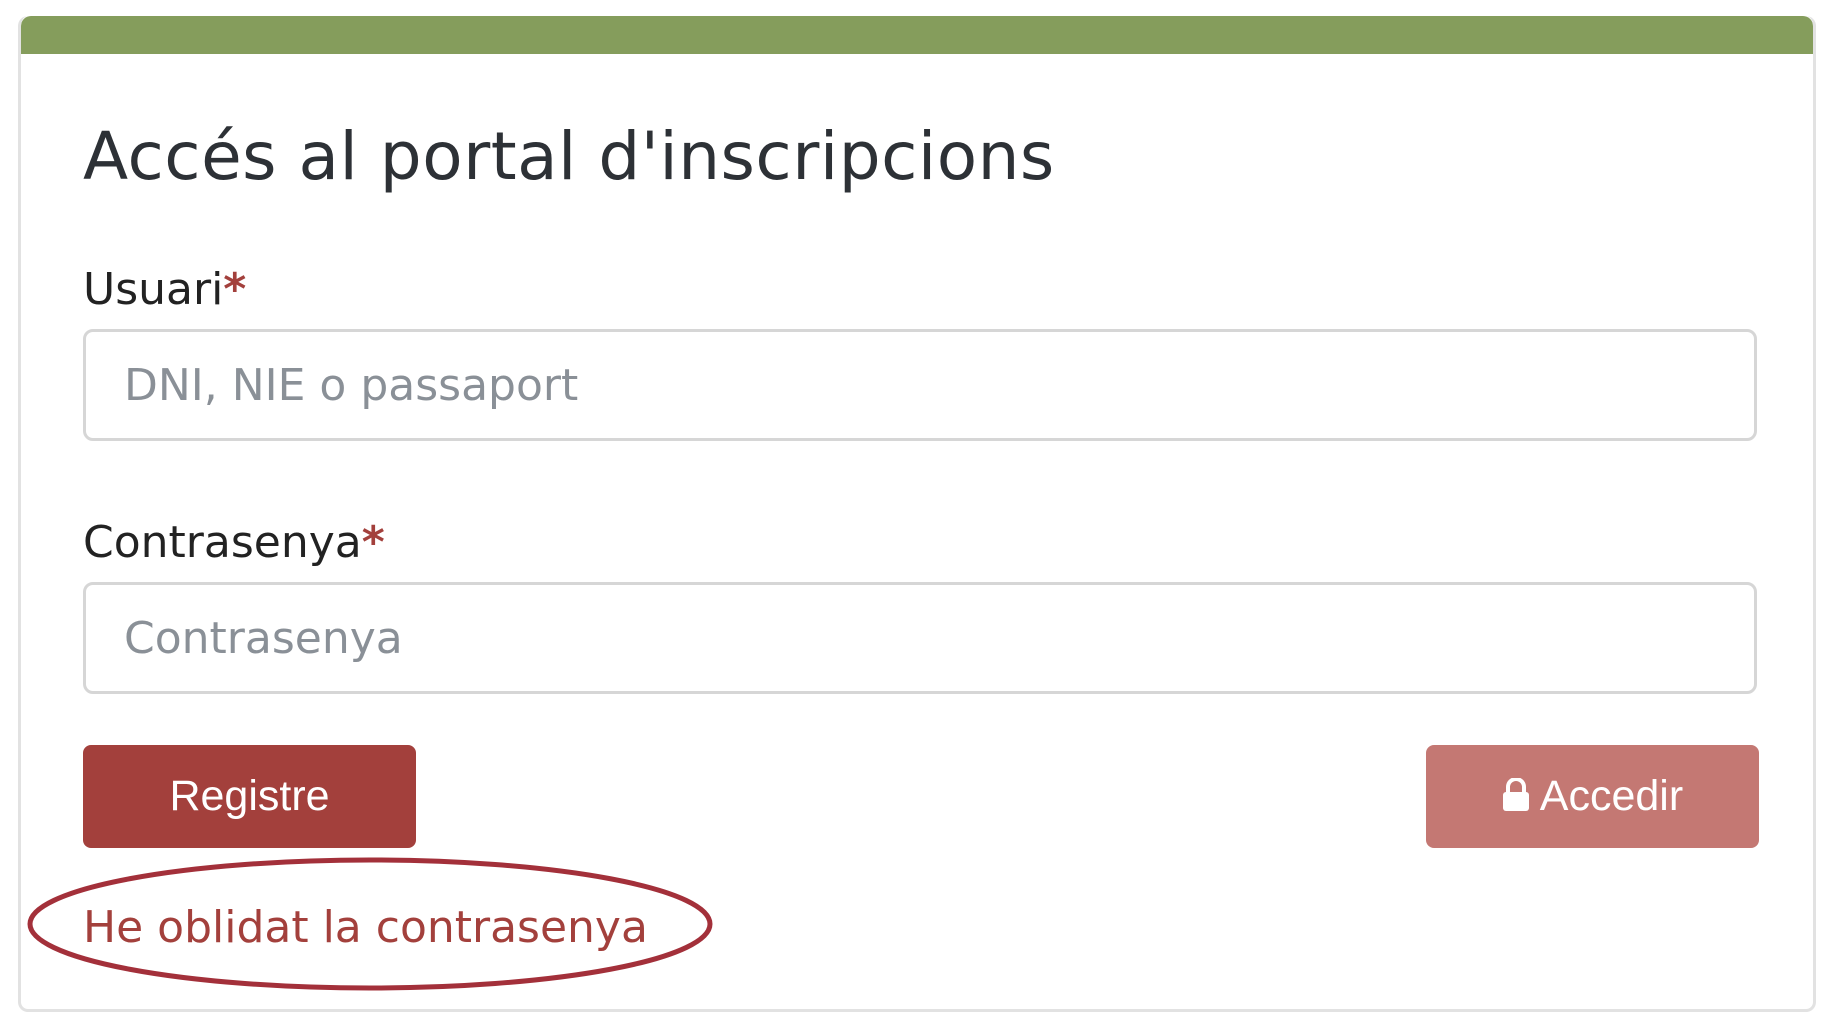 The width and height of the screenshot is (1832, 1030). What do you see at coordinates (1515, 794) in the screenshot?
I see `lock-icon` at bounding box center [1515, 794].